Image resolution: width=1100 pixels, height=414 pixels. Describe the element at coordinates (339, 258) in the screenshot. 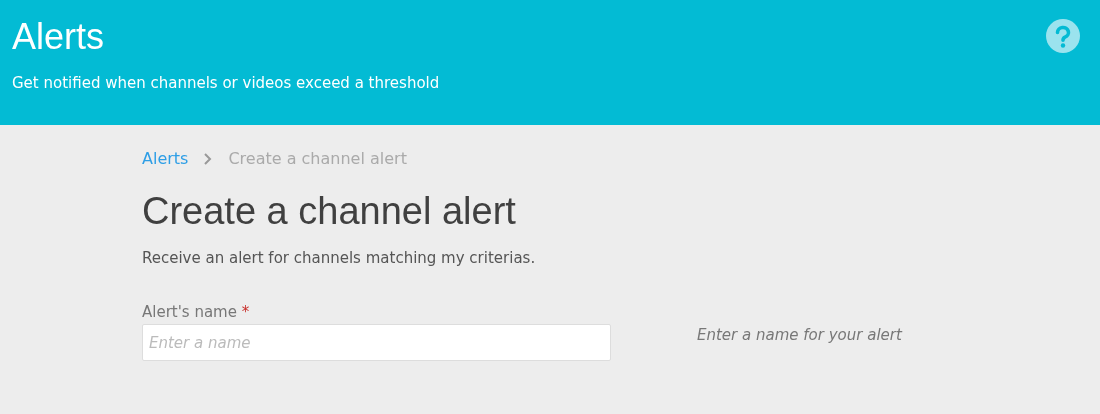

I see `page-description: Receive an alert for channels matching my criterias.` at that location.